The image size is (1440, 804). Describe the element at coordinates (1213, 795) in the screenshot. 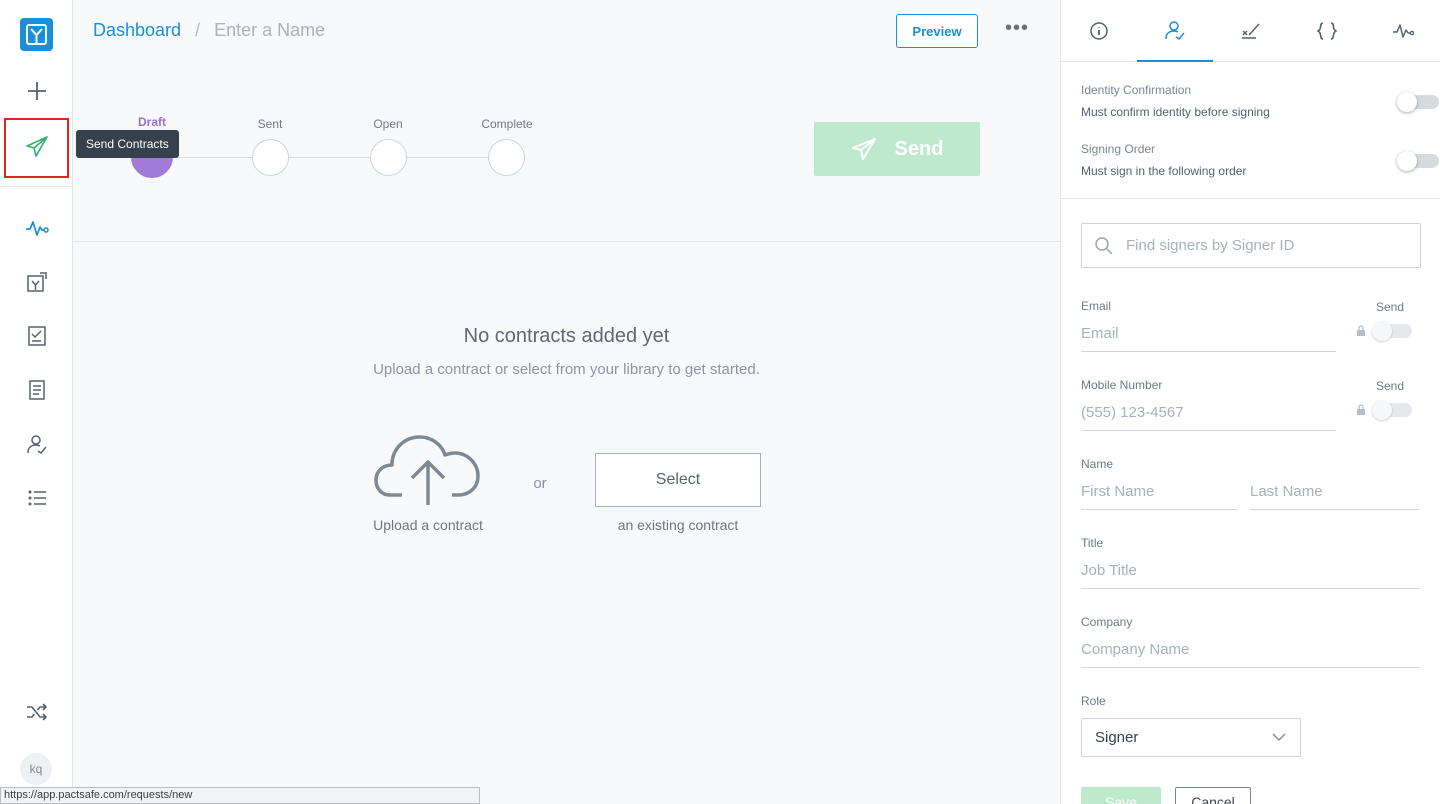

I see `cancel-button: Cancel` at that location.